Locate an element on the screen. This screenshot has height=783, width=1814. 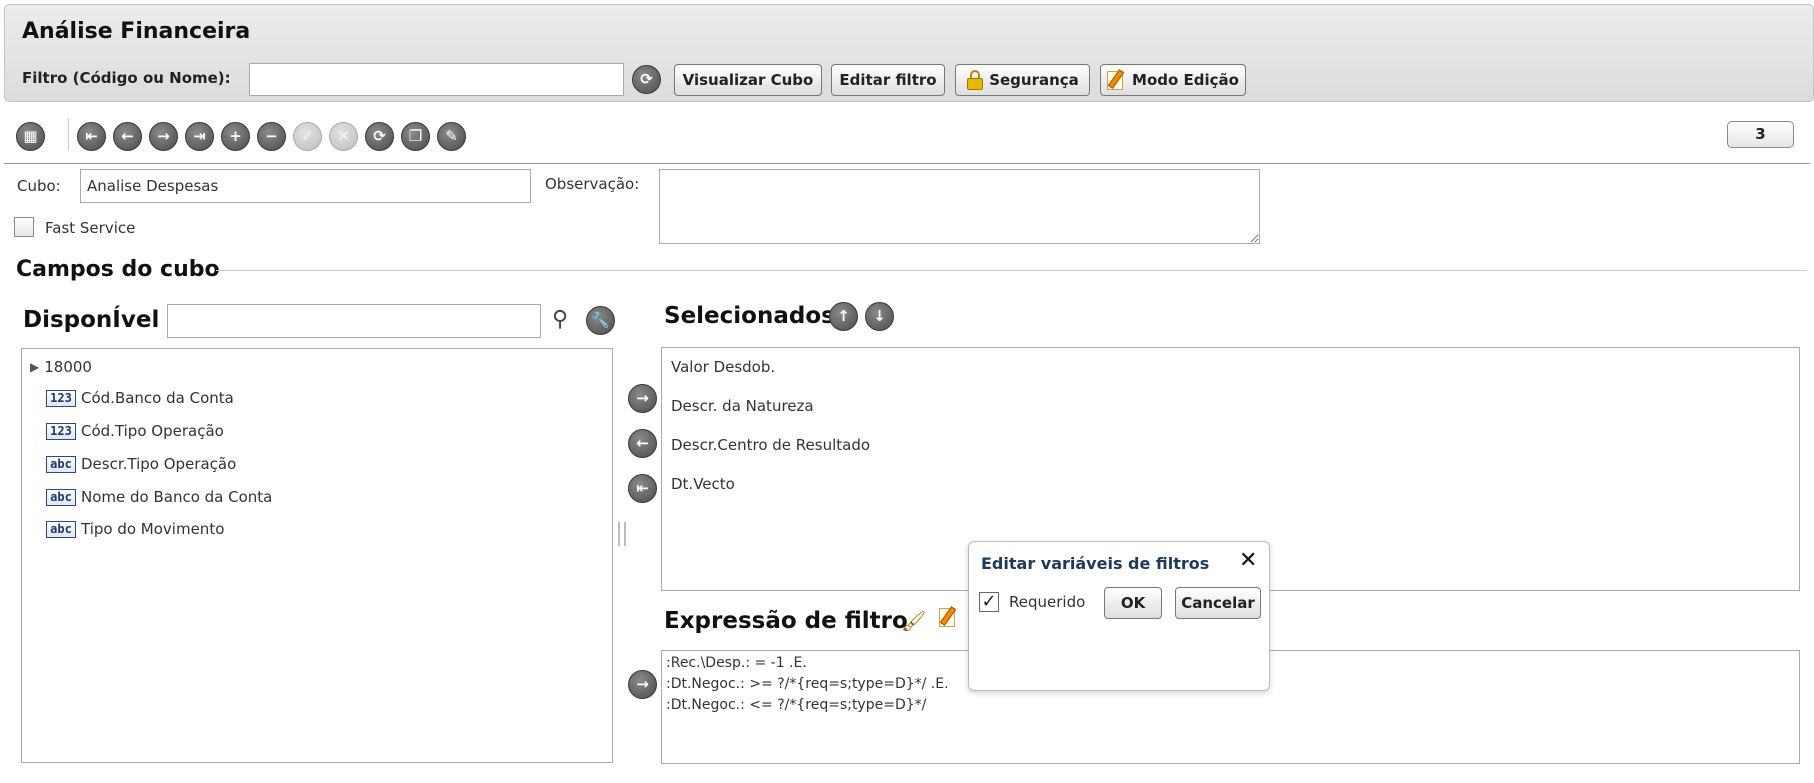
grid-view-button: ▦ is located at coordinates (30, 136).